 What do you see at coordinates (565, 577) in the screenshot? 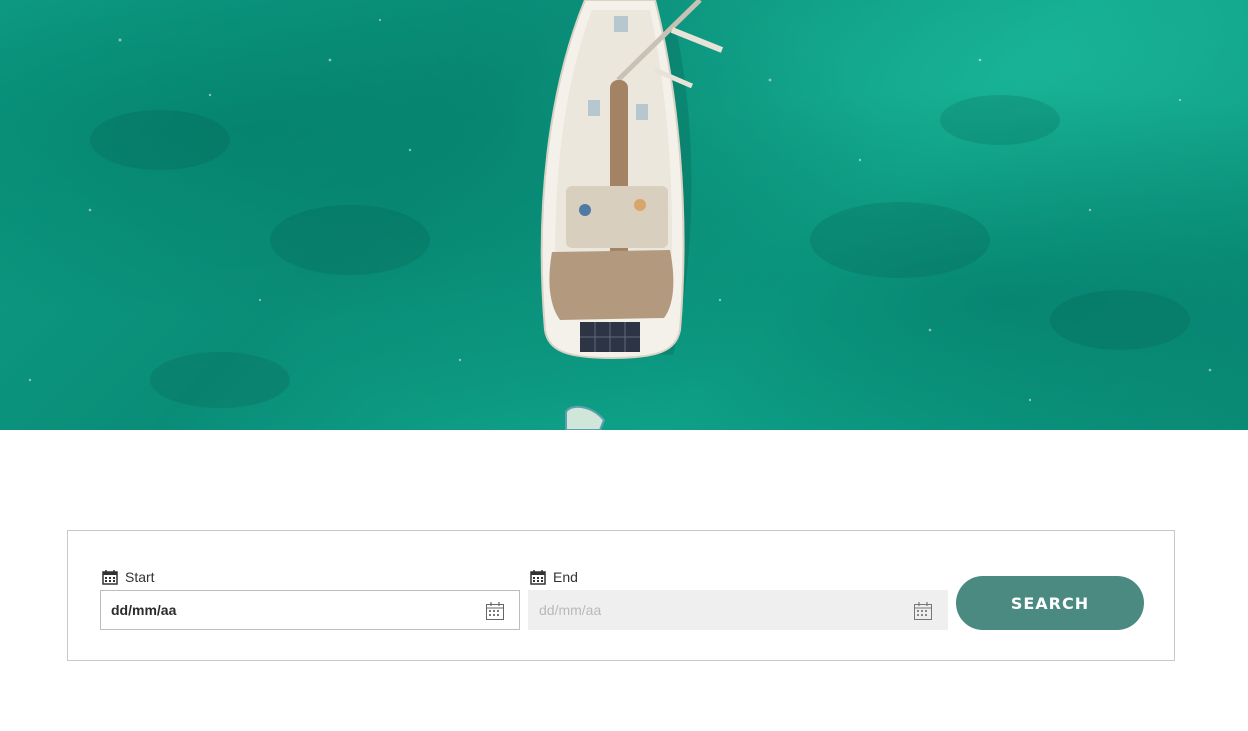
I see `end-label-text: End` at bounding box center [565, 577].